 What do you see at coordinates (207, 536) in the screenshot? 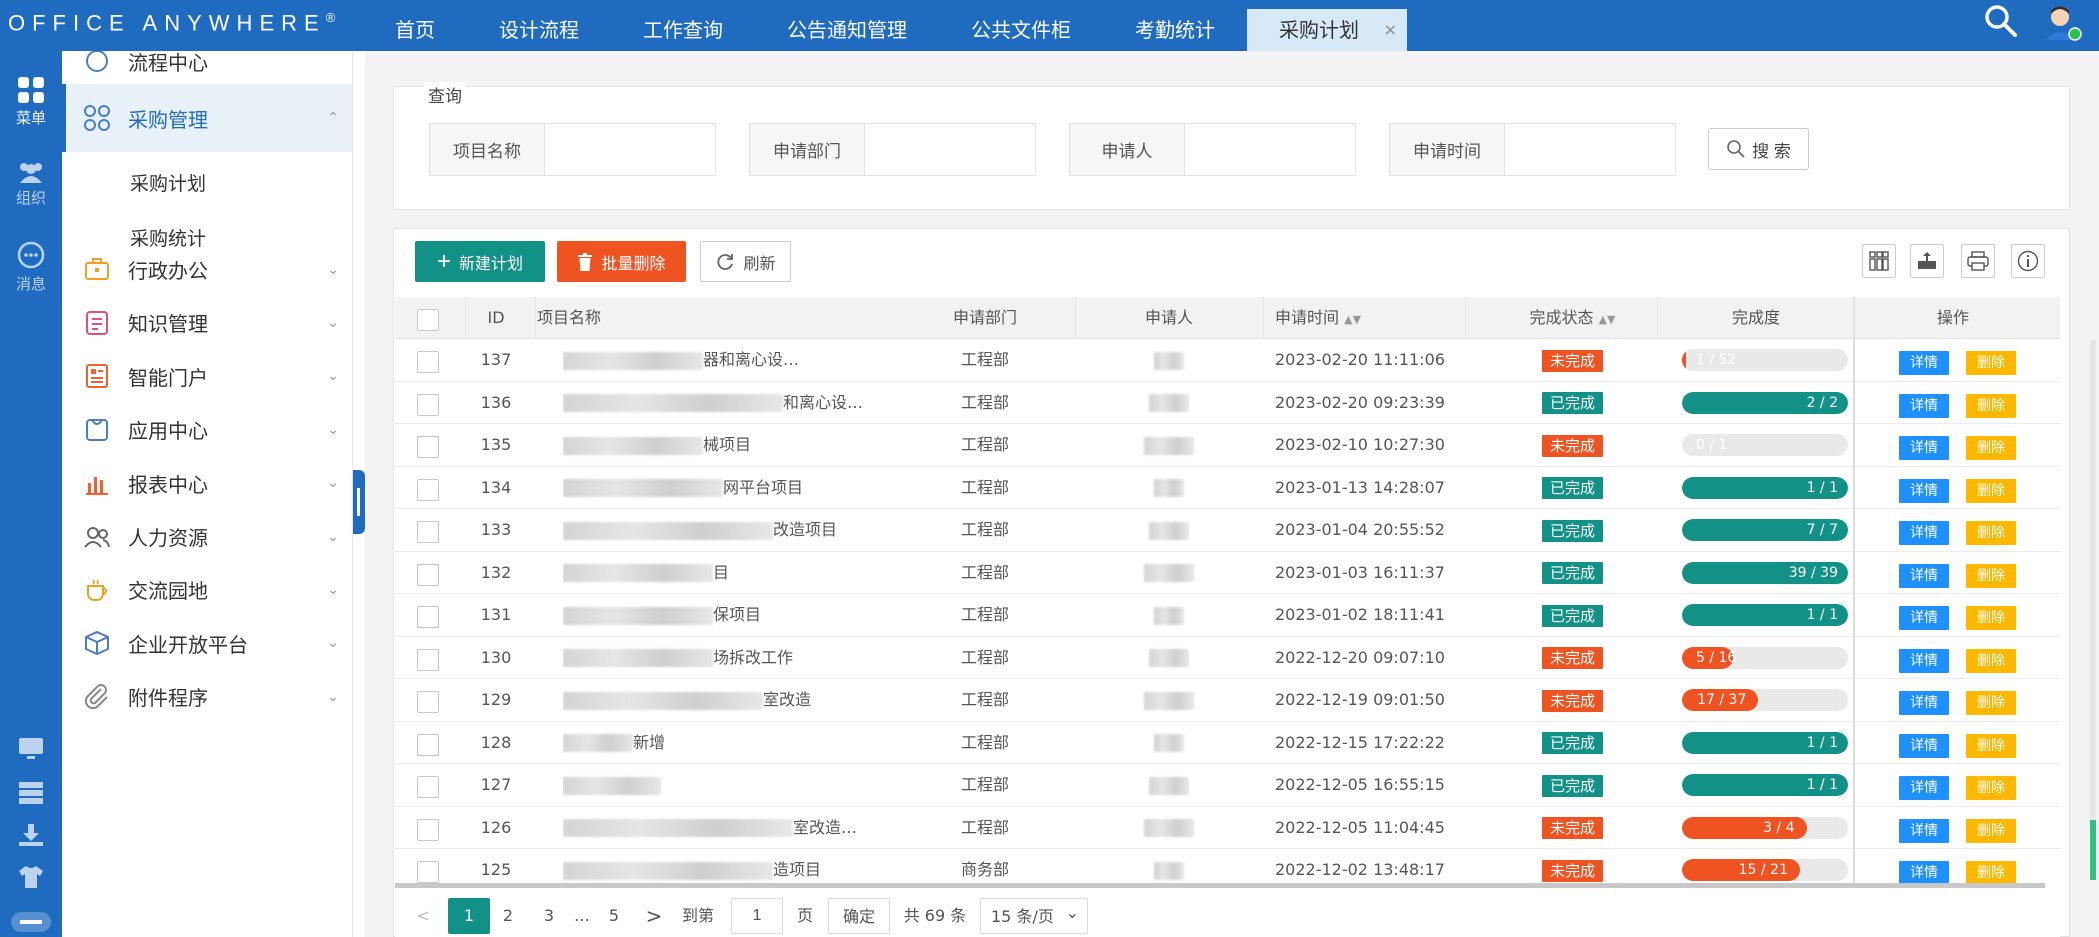
I see `menu-group-5: 人力资源 ⌄` at bounding box center [207, 536].